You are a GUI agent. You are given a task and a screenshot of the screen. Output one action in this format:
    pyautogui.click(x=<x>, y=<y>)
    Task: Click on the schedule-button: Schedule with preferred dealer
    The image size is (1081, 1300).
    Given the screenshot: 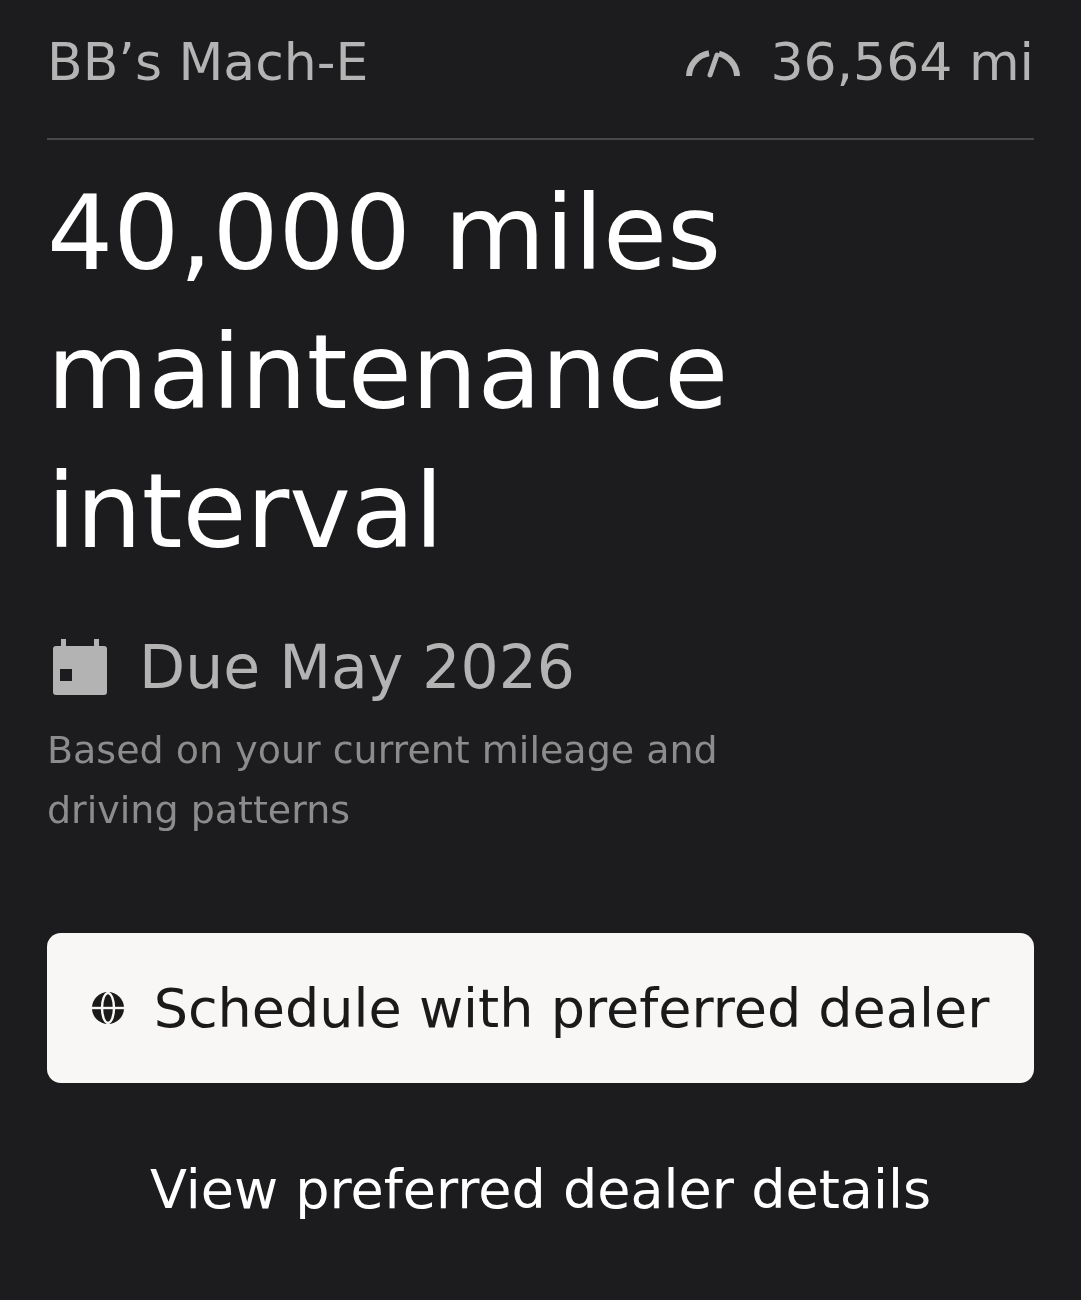 What is the action you would take?
    pyautogui.click(x=540, y=1008)
    